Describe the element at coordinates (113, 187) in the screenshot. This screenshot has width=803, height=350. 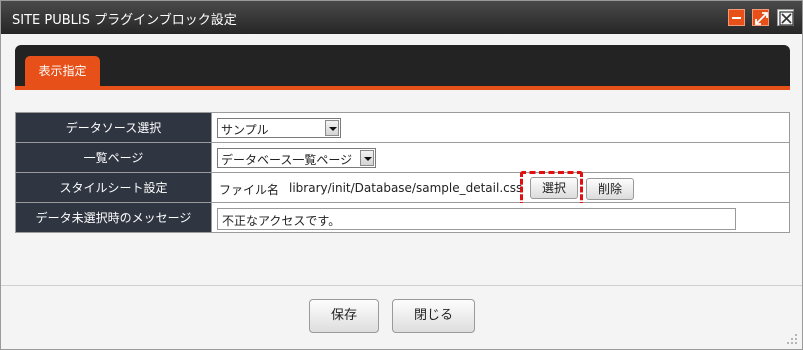
I see `stylesheet-label: スタイルシート設定` at that location.